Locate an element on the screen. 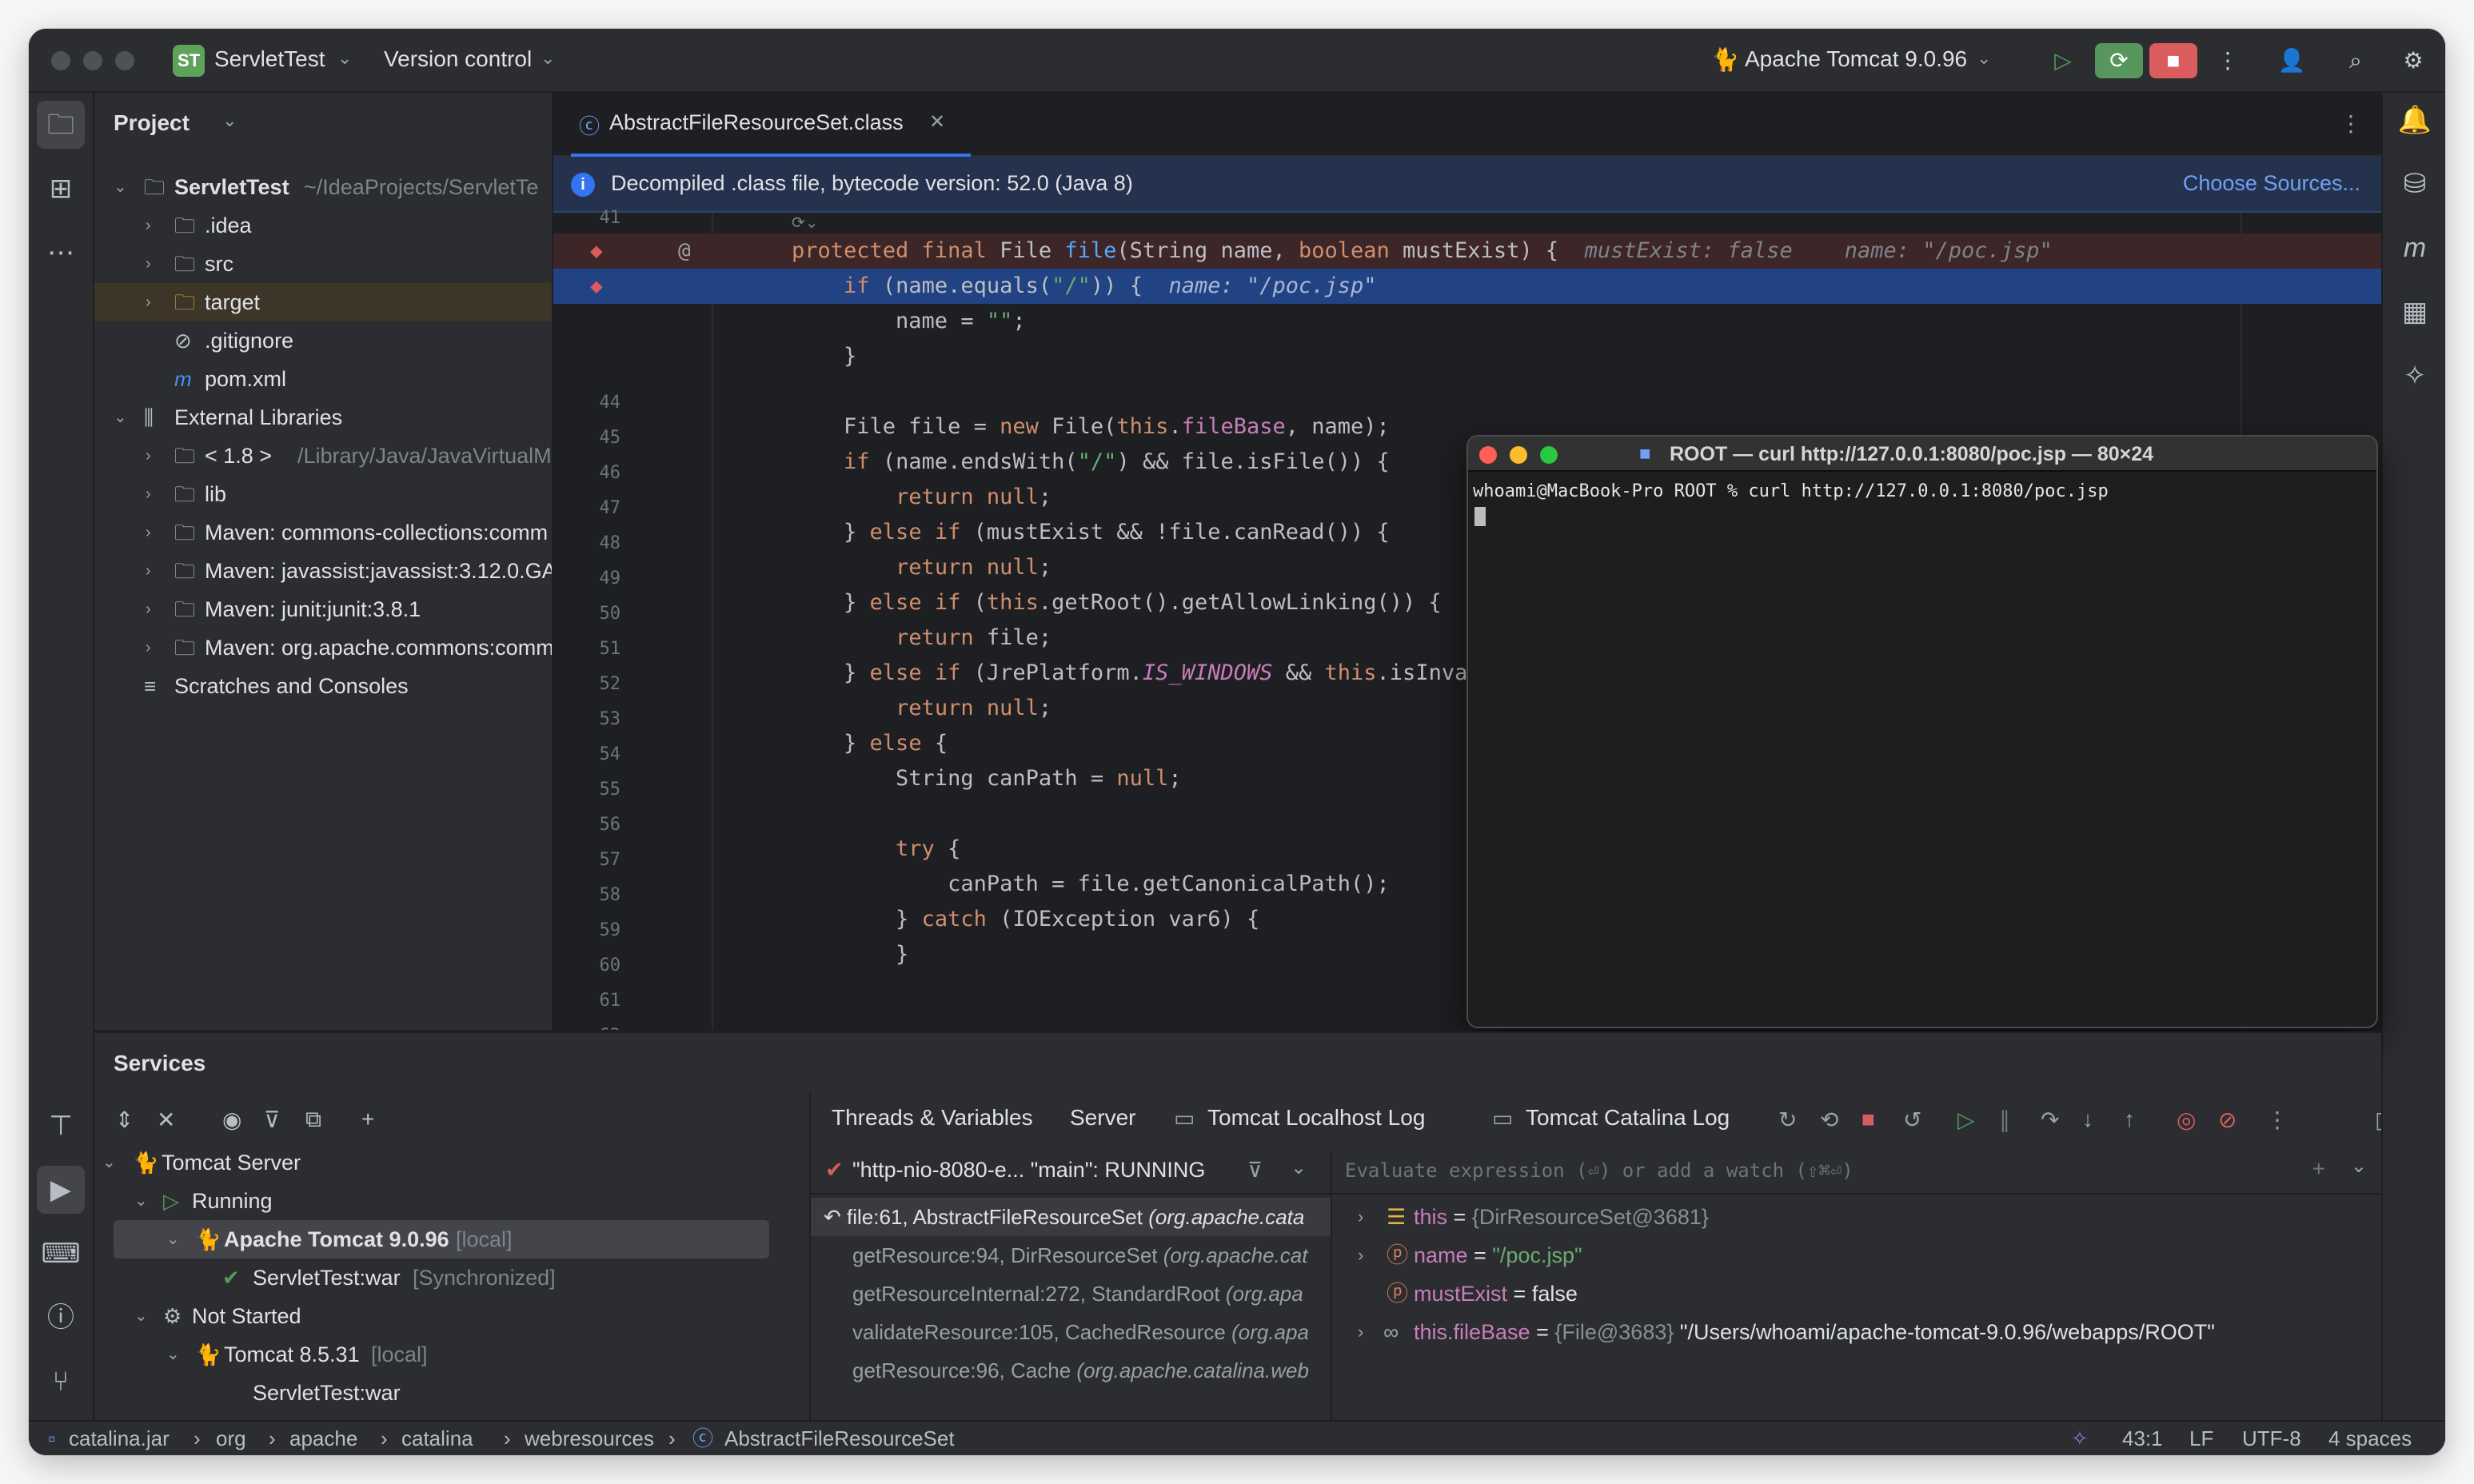 Image resolution: width=2474 pixels, height=1484 pixels. breadcrumb: org is located at coordinates (231, 1438).